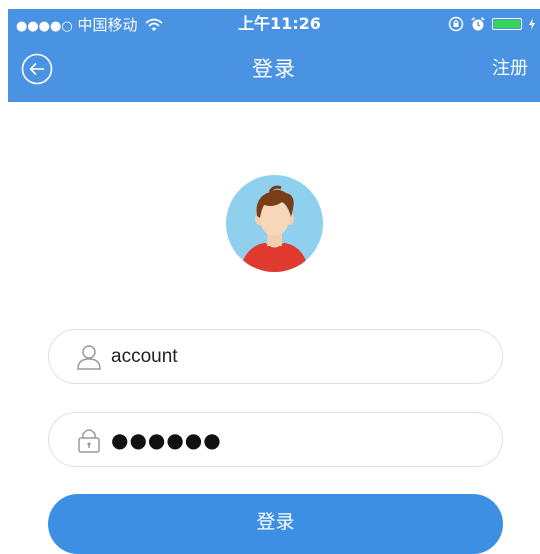  I want to click on status-bar: ●●●●○ 中国移动 上午11:26, so click(274, 24).